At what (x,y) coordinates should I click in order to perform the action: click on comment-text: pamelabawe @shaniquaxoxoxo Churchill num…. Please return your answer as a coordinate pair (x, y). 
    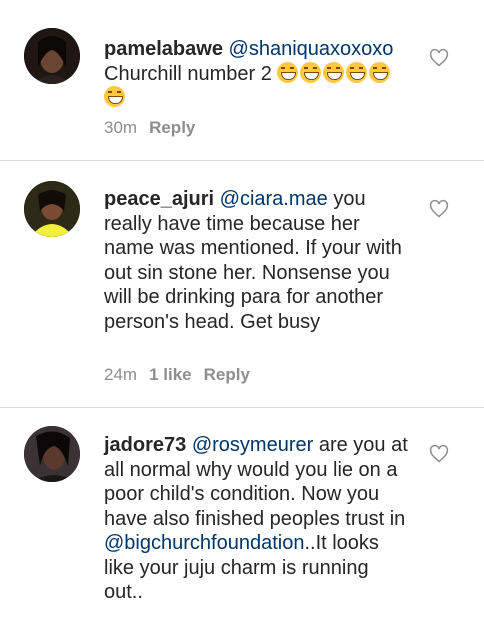
    Looking at the image, I should click on (257, 74).